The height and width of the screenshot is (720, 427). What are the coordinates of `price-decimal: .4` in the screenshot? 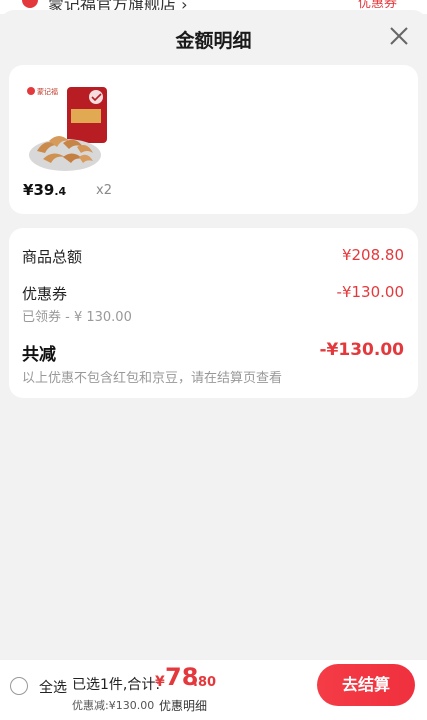 It's located at (60, 191).